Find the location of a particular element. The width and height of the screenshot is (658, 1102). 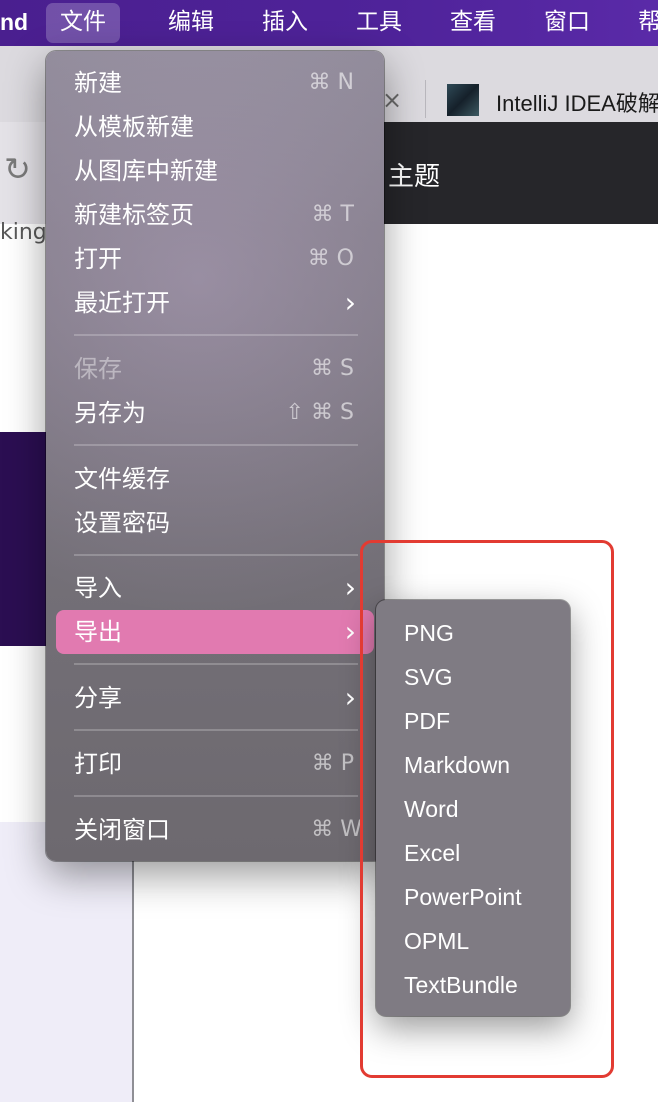

menu-item-save-as: 另存为 ⇧ ⌘ S is located at coordinates (215, 413).